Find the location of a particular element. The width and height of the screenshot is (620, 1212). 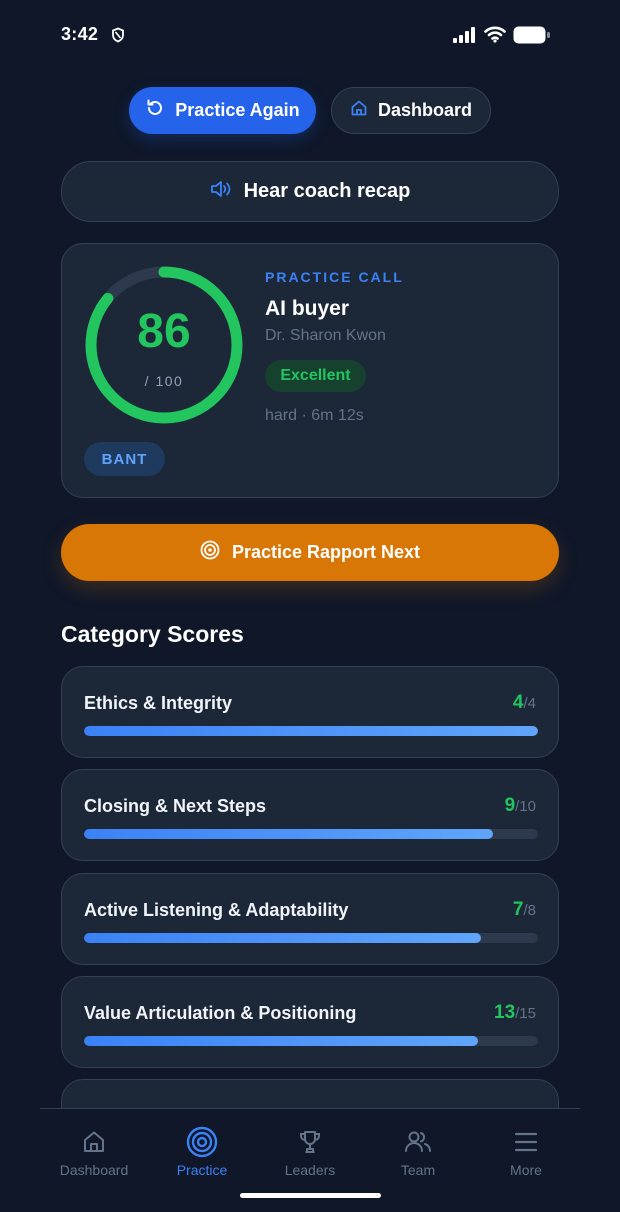

dashboard-label: Dashboard is located at coordinates (425, 110).